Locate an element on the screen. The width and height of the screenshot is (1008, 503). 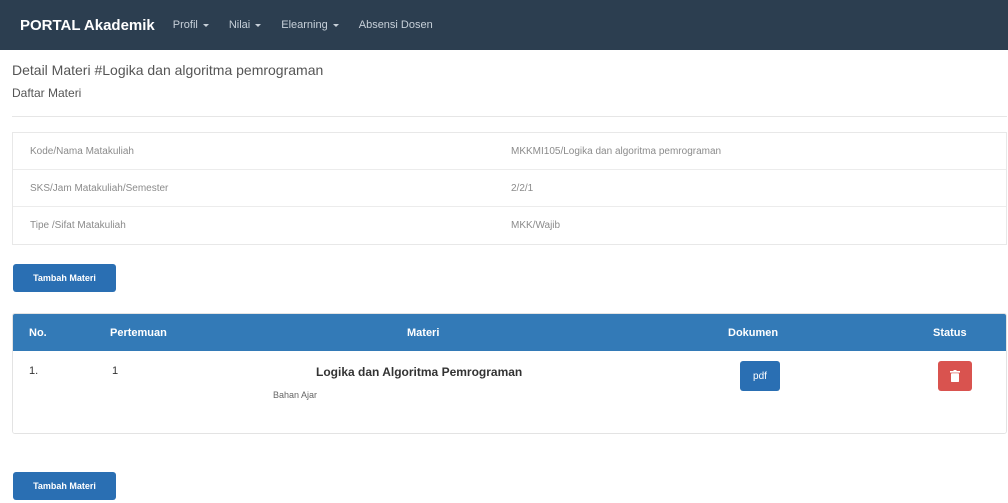
cell-pertemuan: 1 is located at coordinates (115, 371).